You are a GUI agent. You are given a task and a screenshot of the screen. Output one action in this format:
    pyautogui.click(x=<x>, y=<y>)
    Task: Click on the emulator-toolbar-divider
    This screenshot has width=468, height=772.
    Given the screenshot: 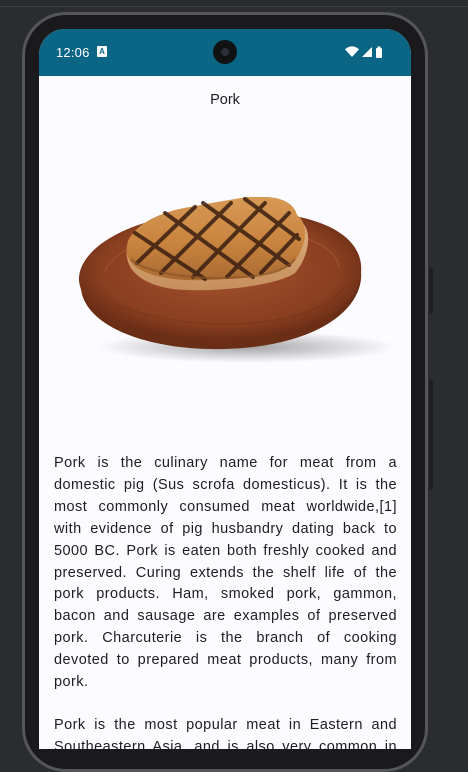 What is the action you would take?
    pyautogui.click(x=234, y=6)
    